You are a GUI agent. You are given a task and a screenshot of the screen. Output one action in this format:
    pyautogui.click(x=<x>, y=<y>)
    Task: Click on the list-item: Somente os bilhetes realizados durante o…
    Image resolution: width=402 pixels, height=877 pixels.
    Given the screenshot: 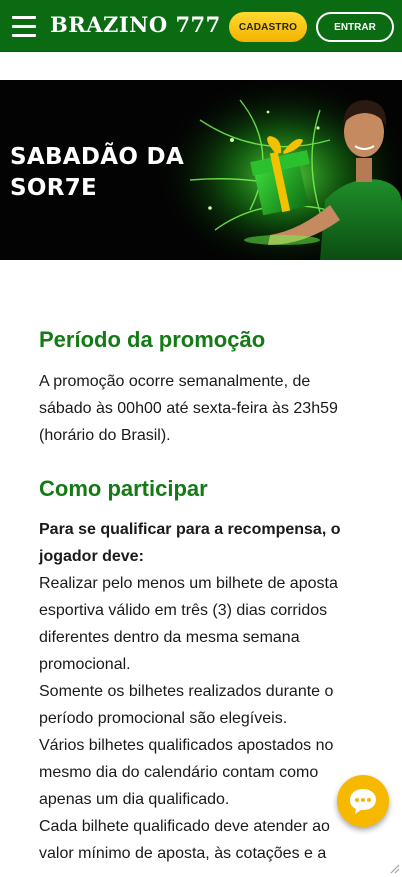 What is the action you would take?
    pyautogui.click(x=186, y=705)
    